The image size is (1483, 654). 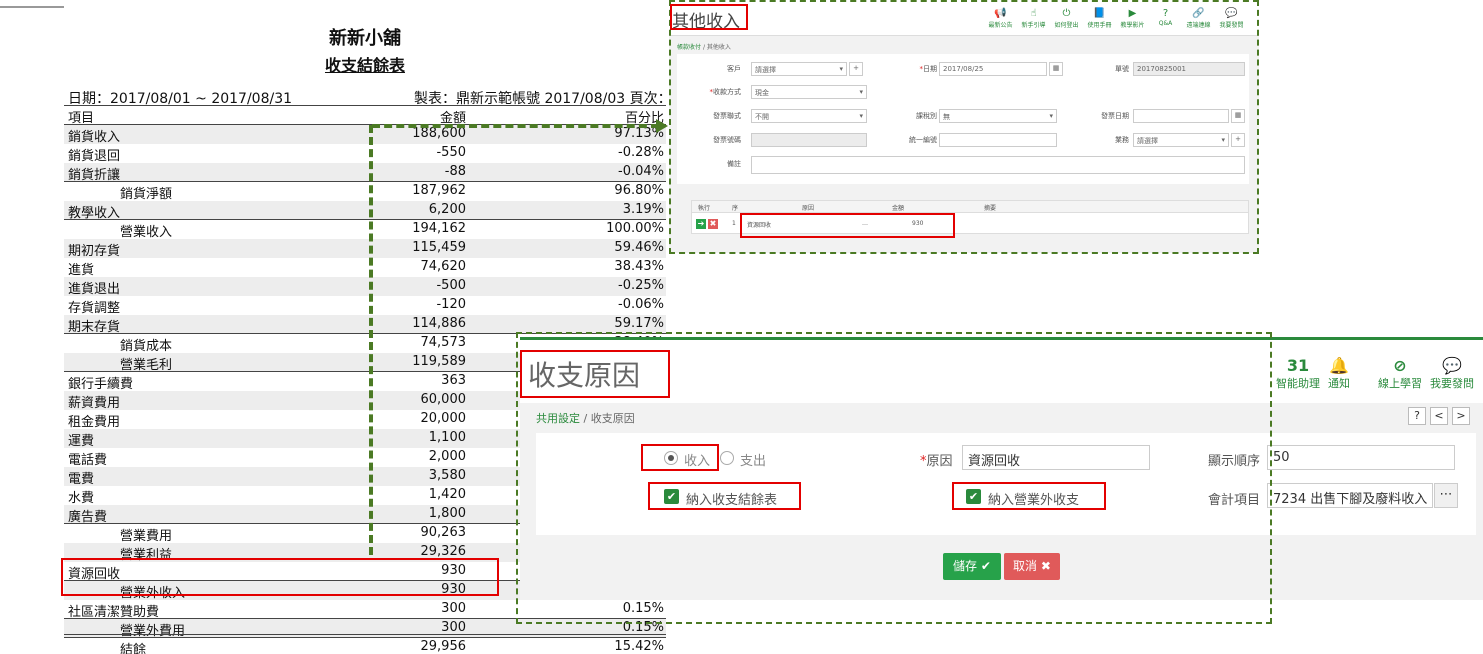 I want to click on row-label: 銷貨退回, so click(x=94, y=156).